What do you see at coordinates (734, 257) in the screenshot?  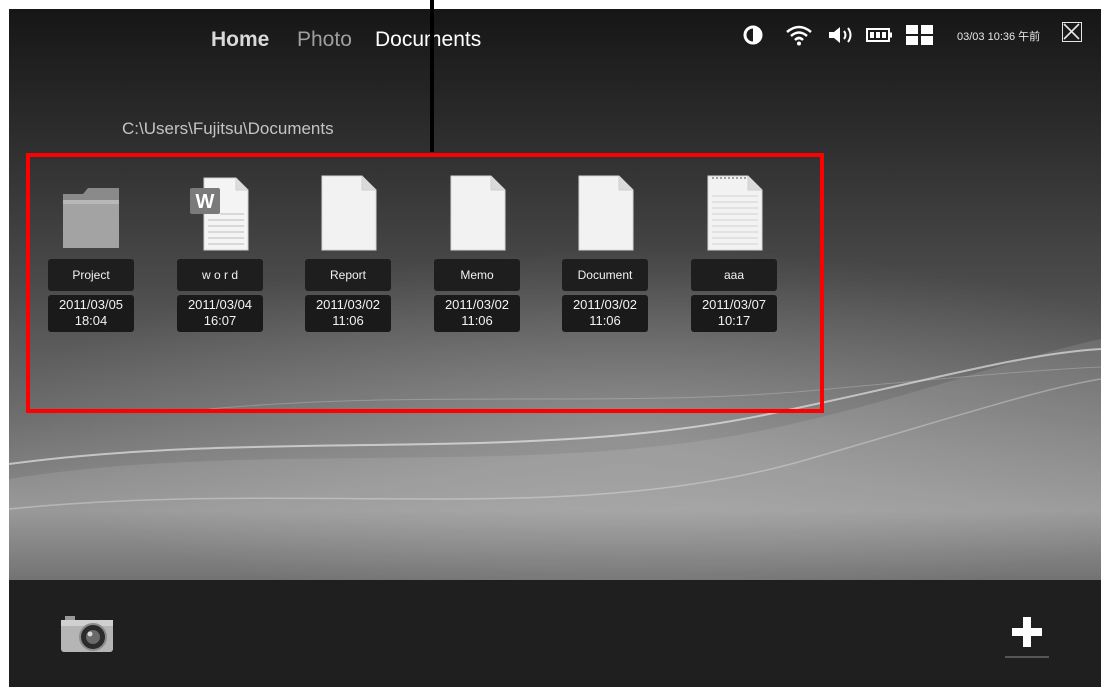 I see `file-item-aaa: aaa 2011/03/07 10:17` at bounding box center [734, 257].